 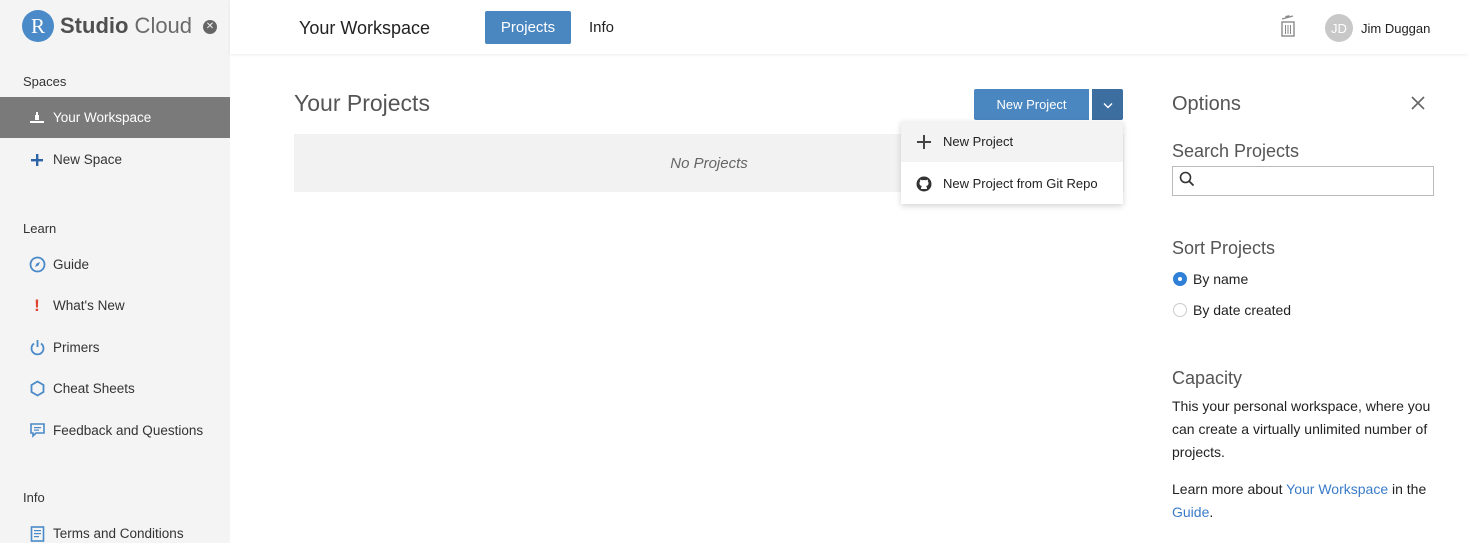 What do you see at coordinates (978, 141) in the screenshot?
I see `menu-item-label: New Project` at bounding box center [978, 141].